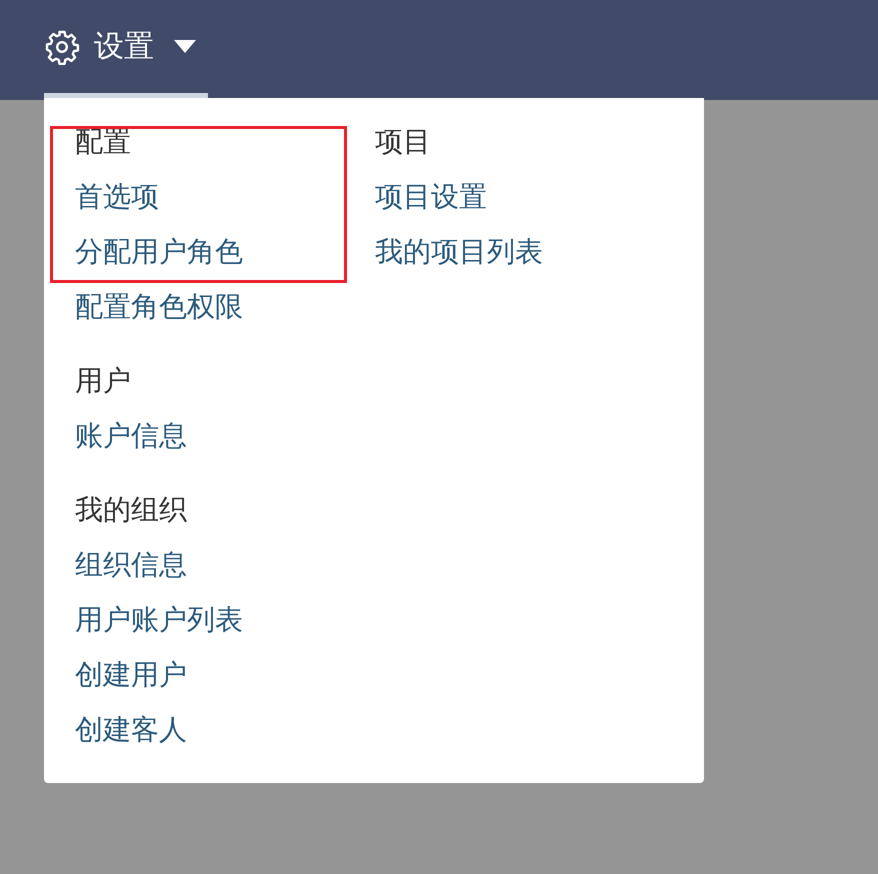  I want to click on menu-link: 配置角色权限, so click(159, 306).